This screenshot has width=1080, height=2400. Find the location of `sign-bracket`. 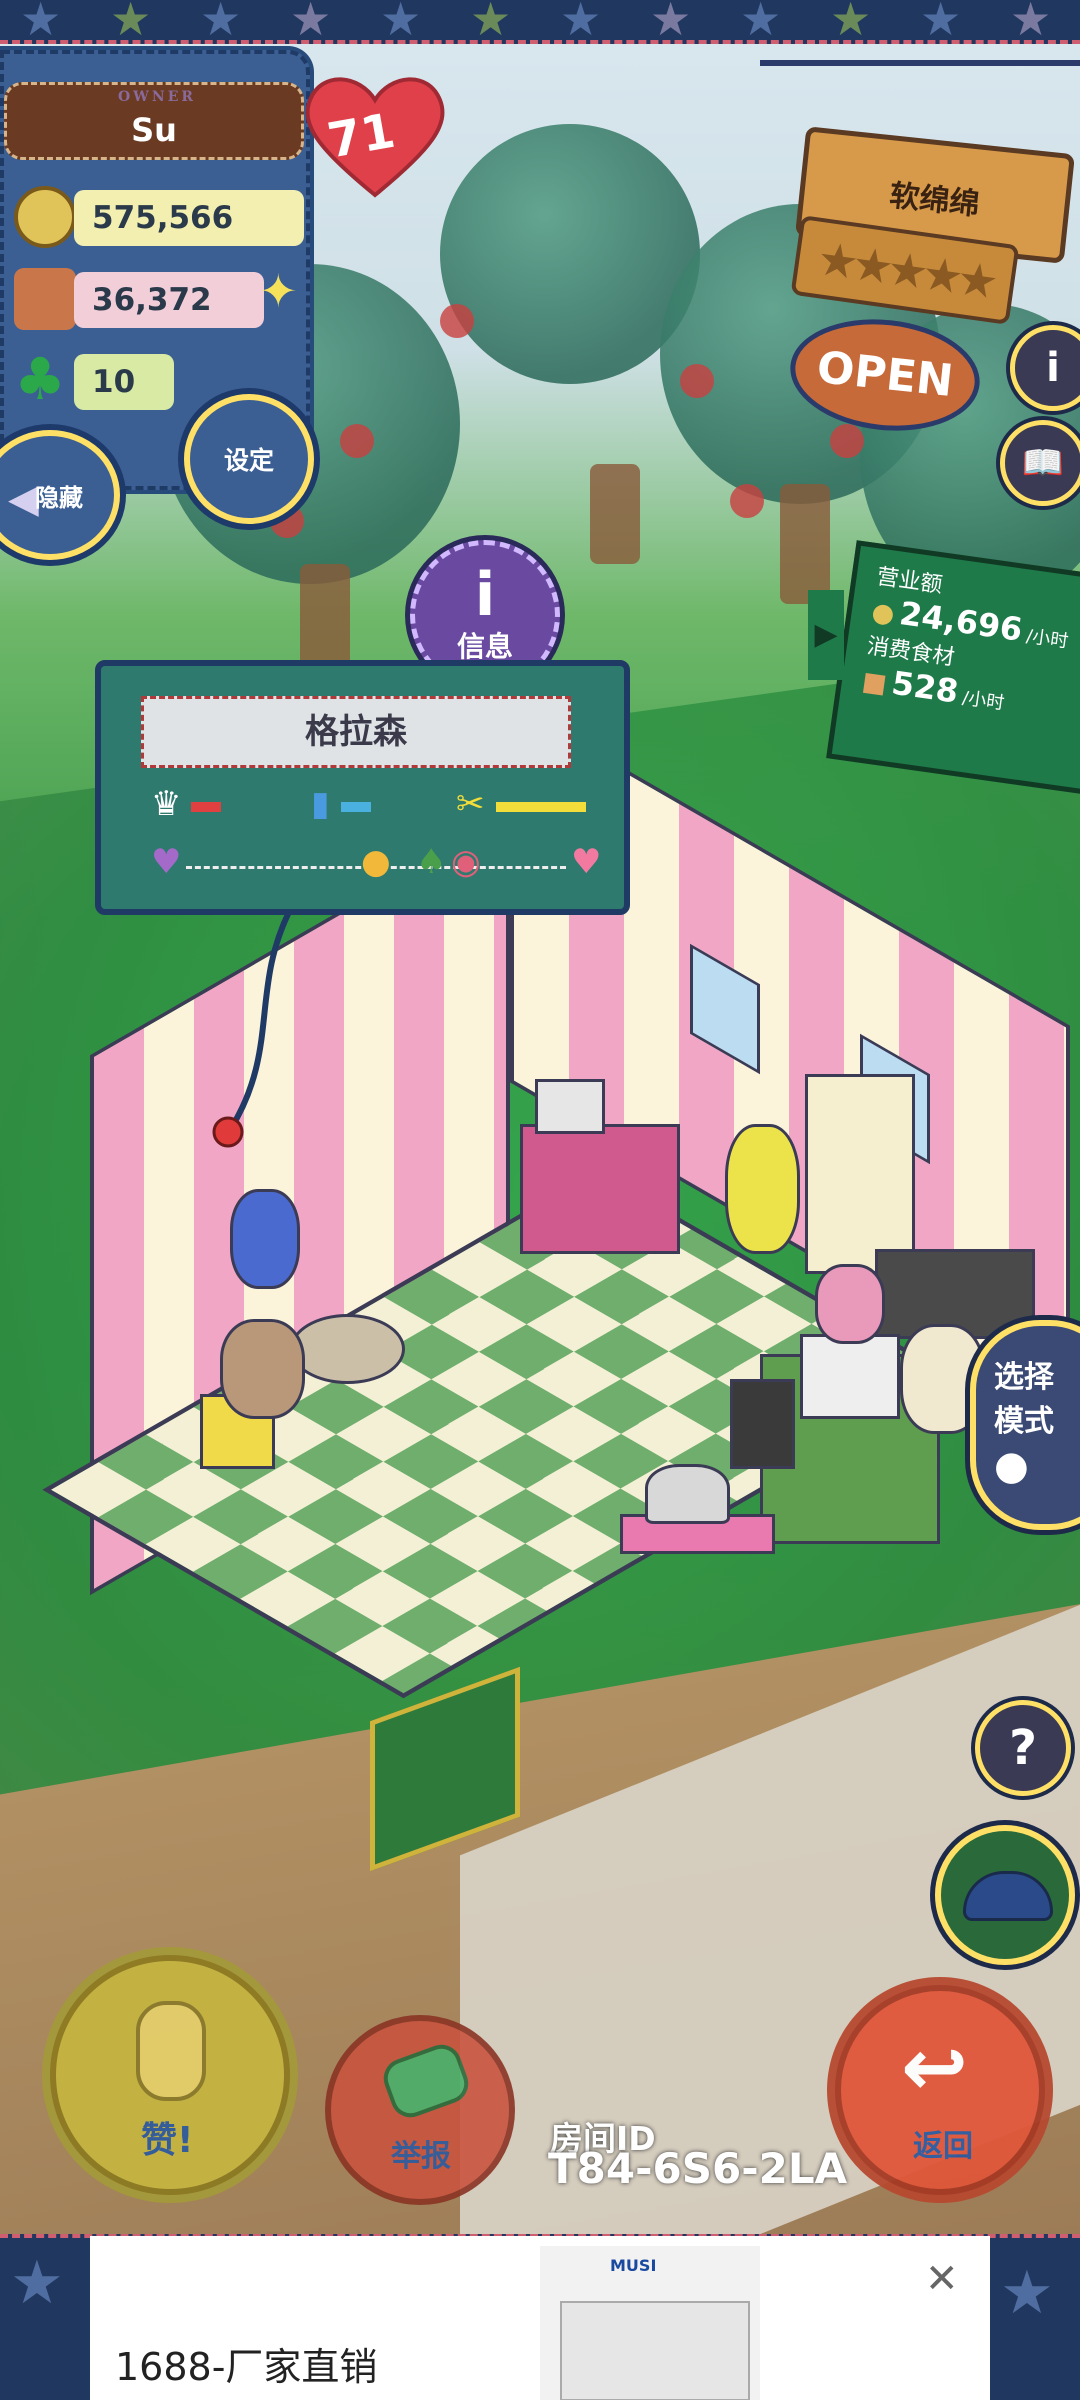

sign-bracket is located at coordinates (920, 70).